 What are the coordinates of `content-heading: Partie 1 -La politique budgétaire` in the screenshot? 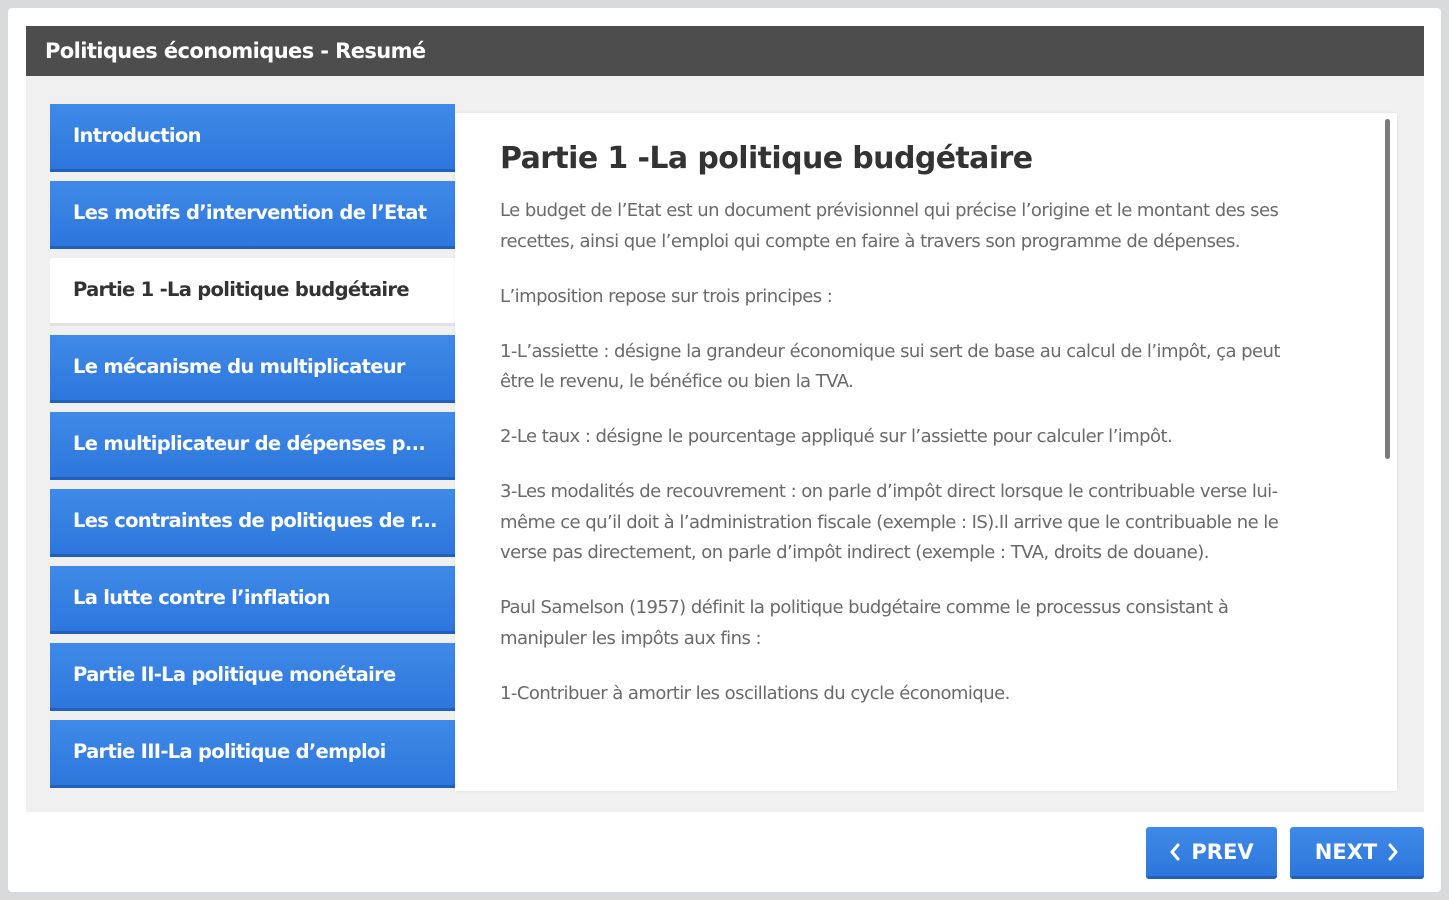 It's located at (766, 158).